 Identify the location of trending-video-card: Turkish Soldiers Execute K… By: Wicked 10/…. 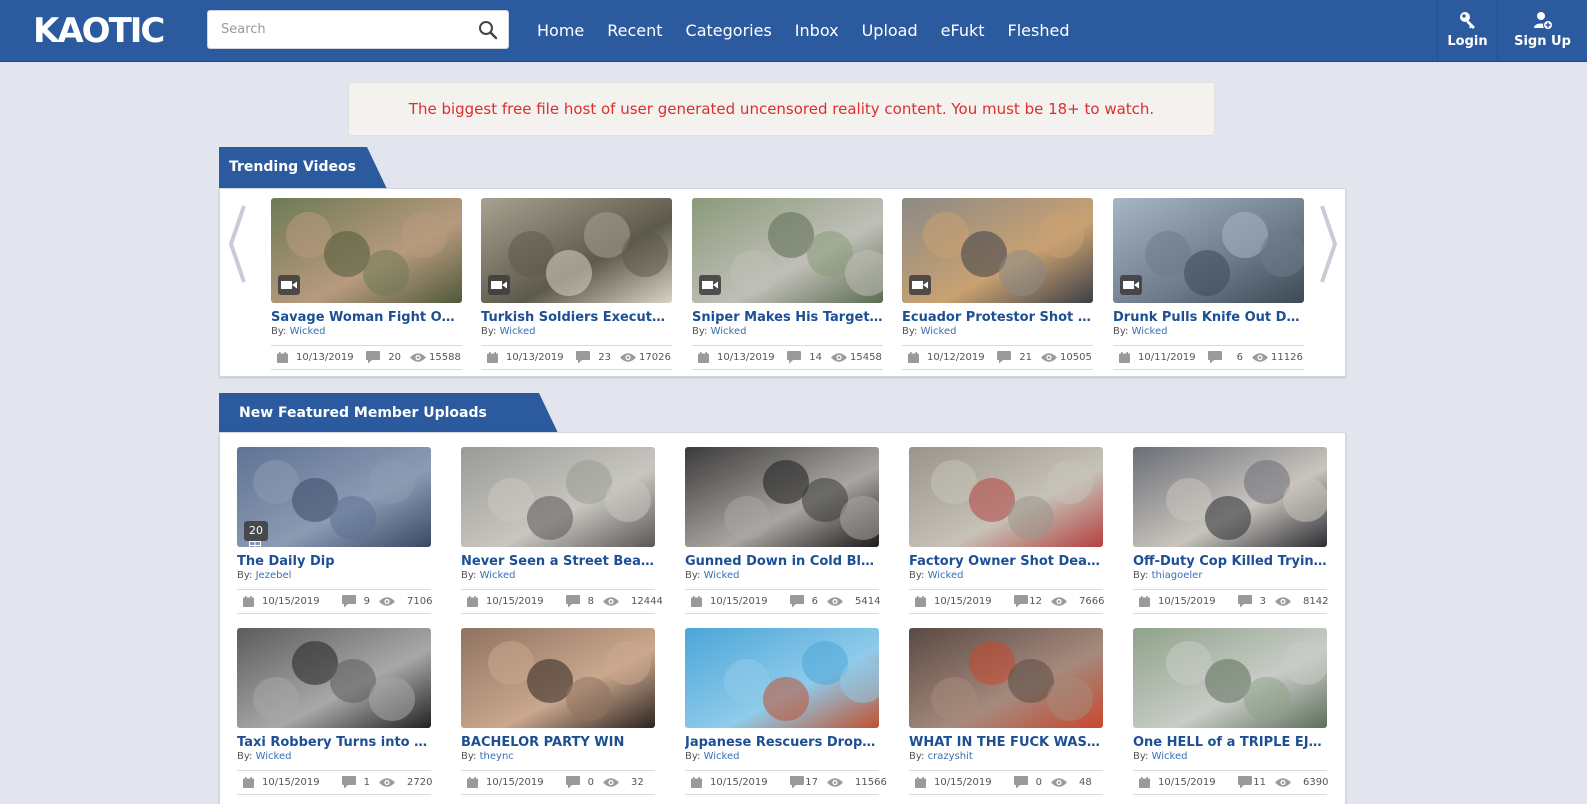
(576, 284).